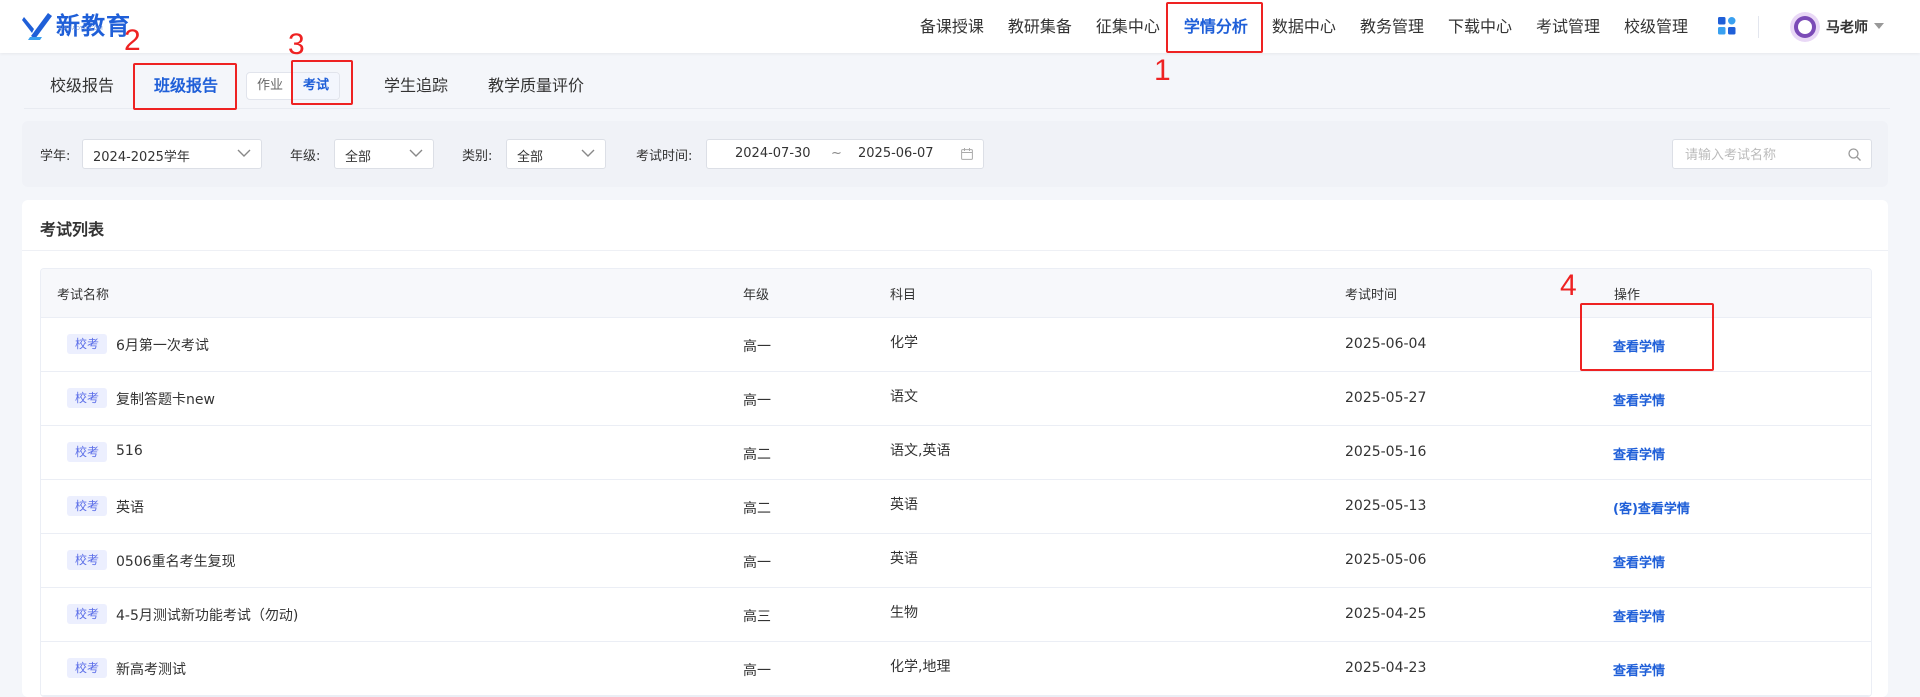 The height and width of the screenshot is (697, 1920). Describe the element at coordinates (955, 225) in the screenshot. I see `exam-list-header: 考试列表` at that location.